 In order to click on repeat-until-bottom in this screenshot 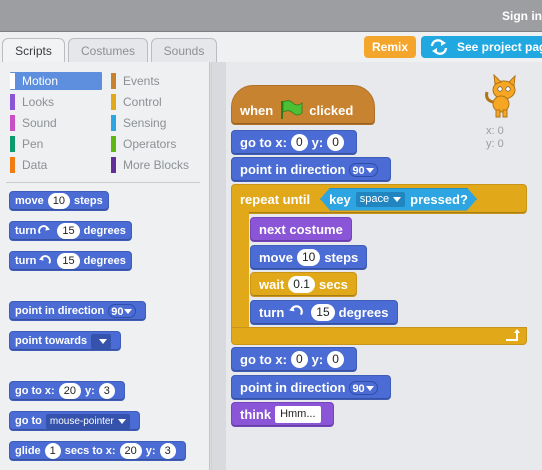, I will do `click(379, 336)`.